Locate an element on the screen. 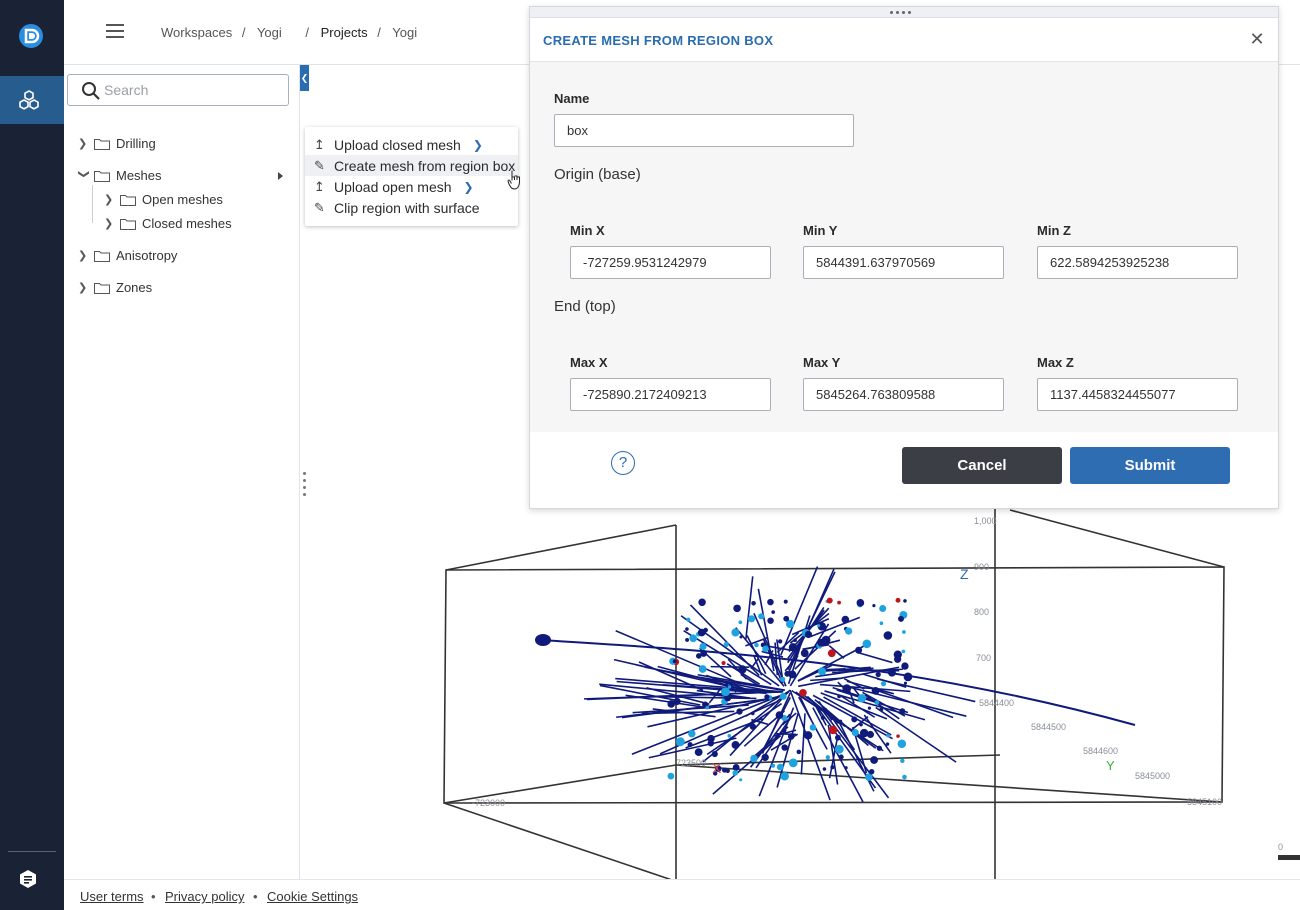  breadcrumb-projects: Projects is located at coordinates (344, 32).